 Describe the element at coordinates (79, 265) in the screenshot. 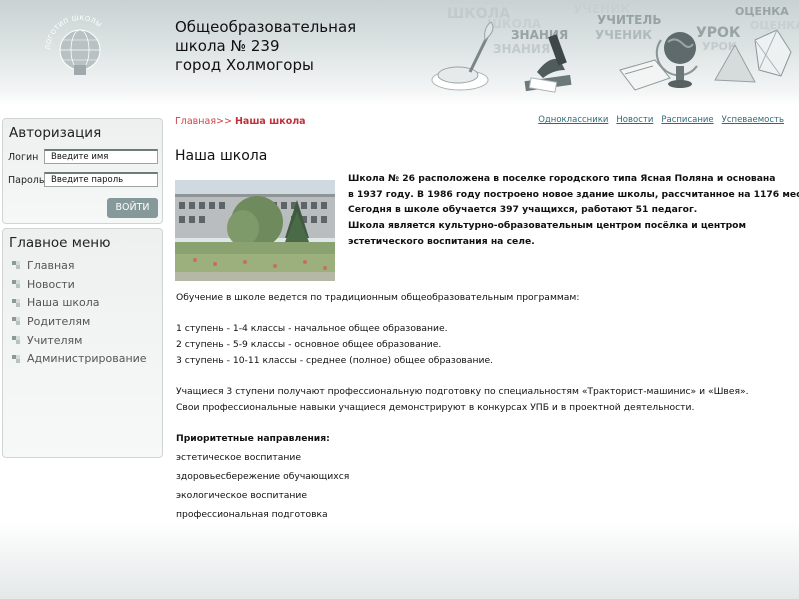

I see `menu-item-home: Главная` at that location.